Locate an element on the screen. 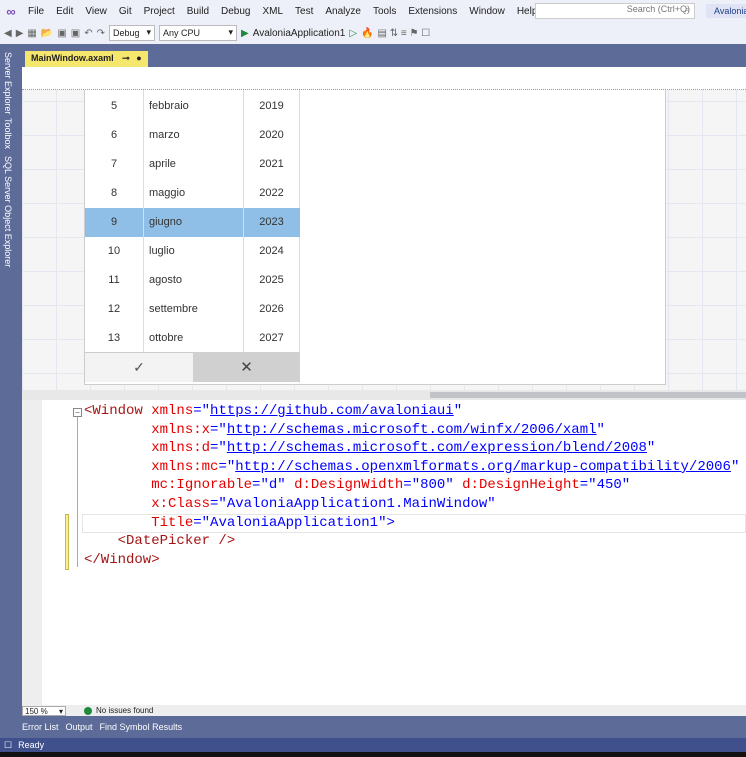  picker-month: aprile is located at coordinates (162, 164).